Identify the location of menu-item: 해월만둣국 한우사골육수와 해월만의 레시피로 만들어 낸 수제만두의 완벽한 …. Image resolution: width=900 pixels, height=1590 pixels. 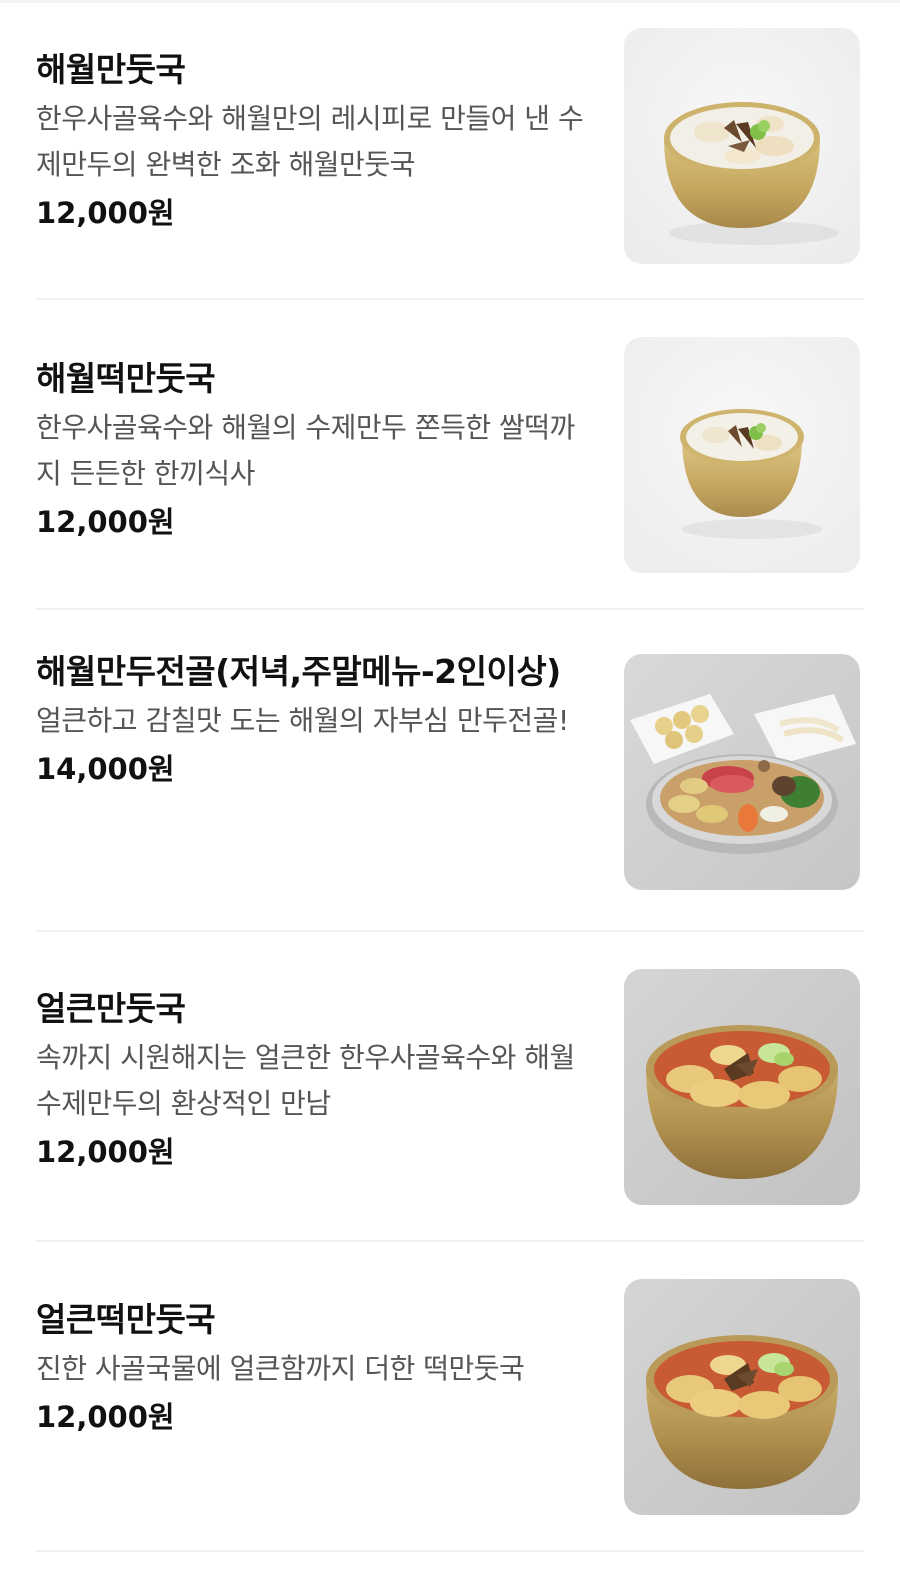
(450, 148).